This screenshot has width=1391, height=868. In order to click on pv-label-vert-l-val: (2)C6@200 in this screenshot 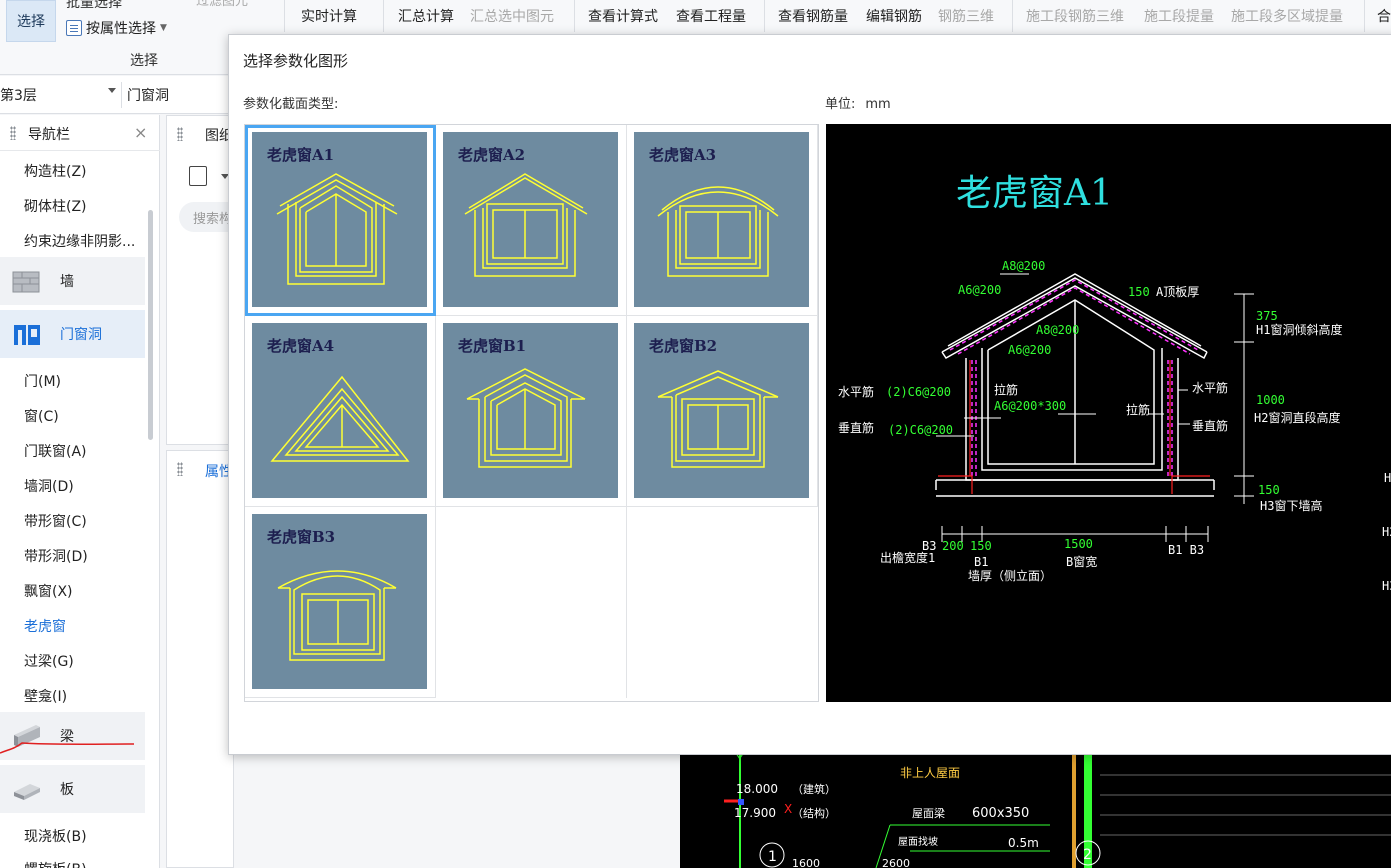, I will do `click(920, 430)`.